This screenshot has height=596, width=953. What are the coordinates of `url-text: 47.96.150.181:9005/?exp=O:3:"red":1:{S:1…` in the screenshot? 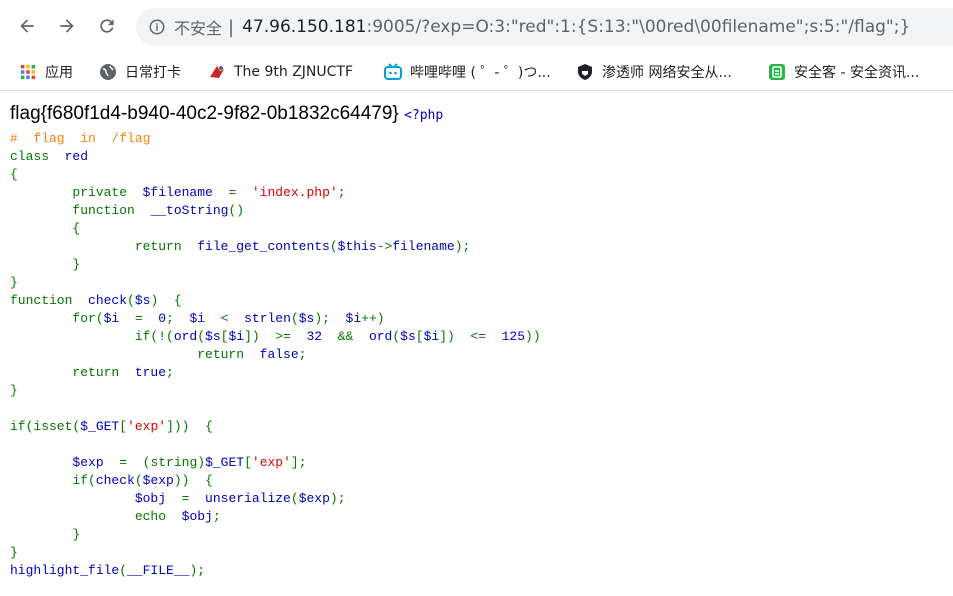 It's located at (576, 27).